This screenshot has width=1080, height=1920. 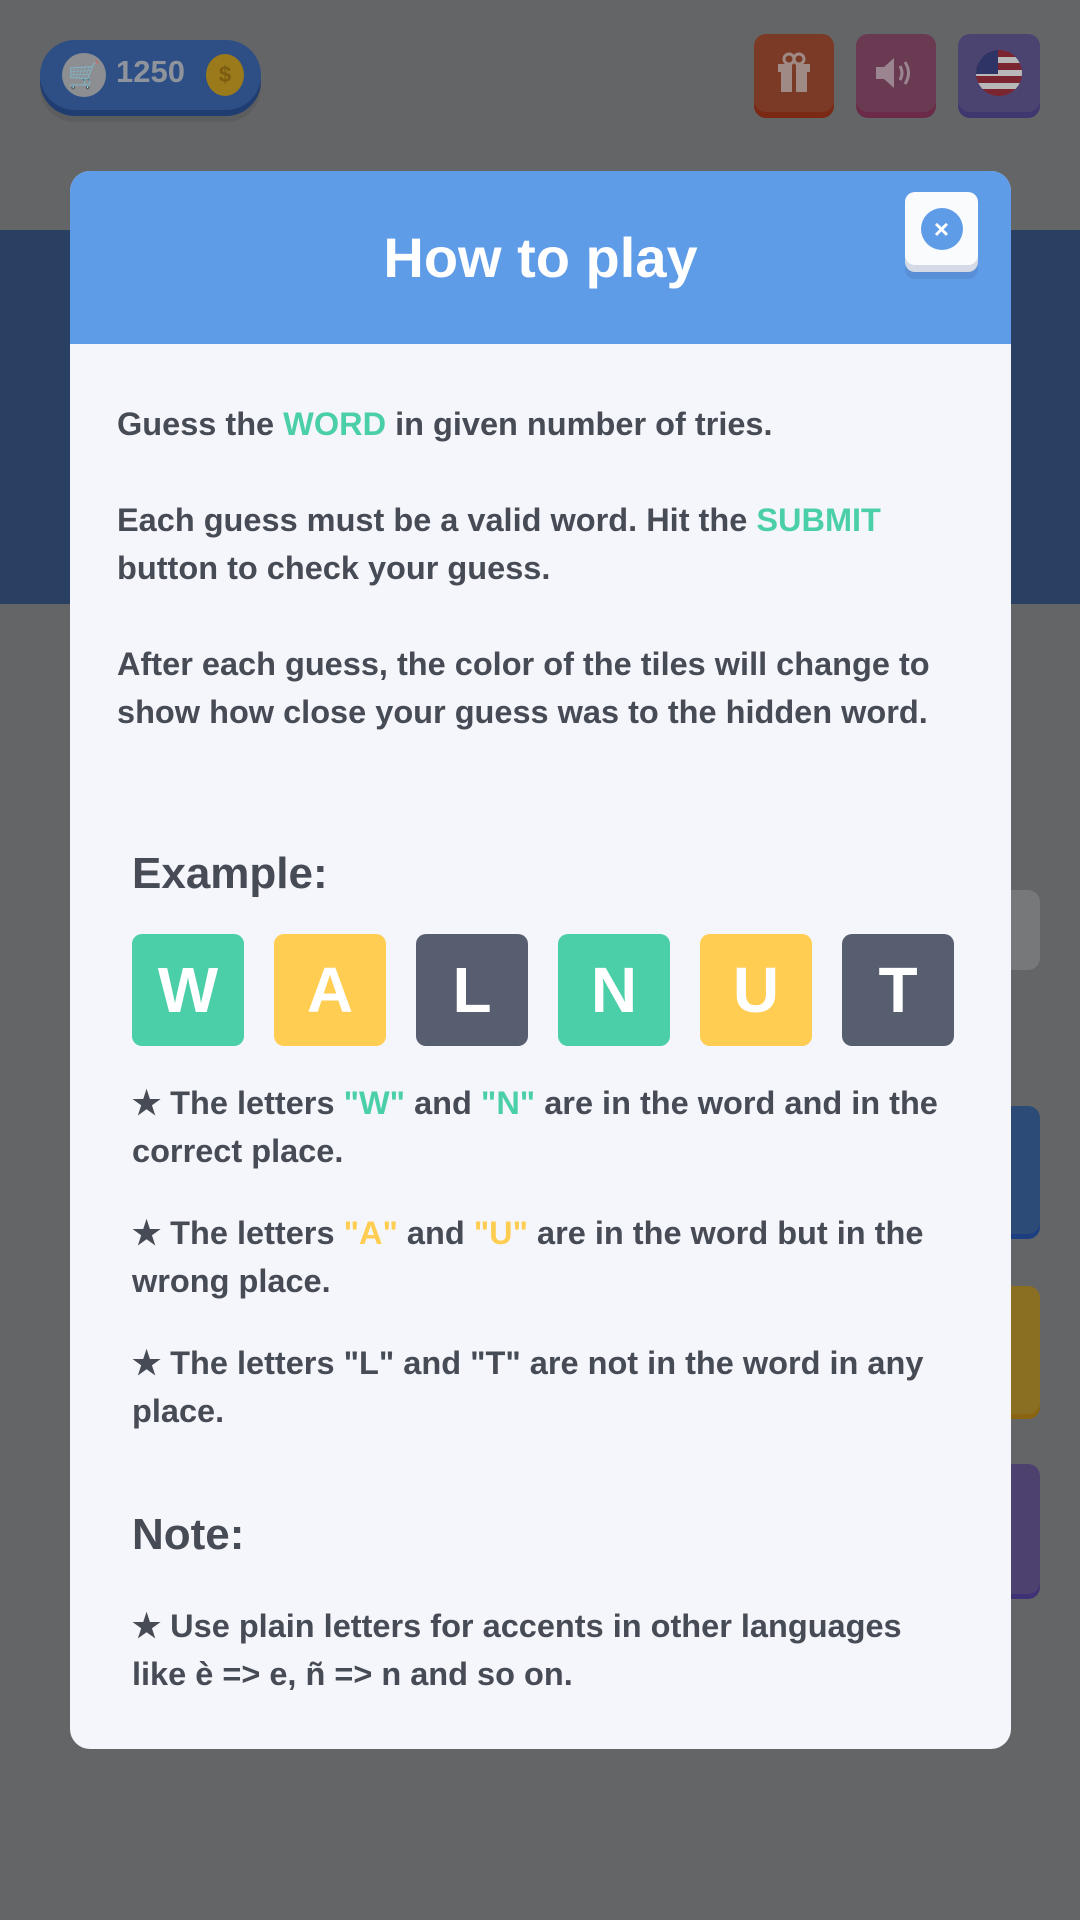 I want to click on example-heading: Example:, so click(x=230, y=873).